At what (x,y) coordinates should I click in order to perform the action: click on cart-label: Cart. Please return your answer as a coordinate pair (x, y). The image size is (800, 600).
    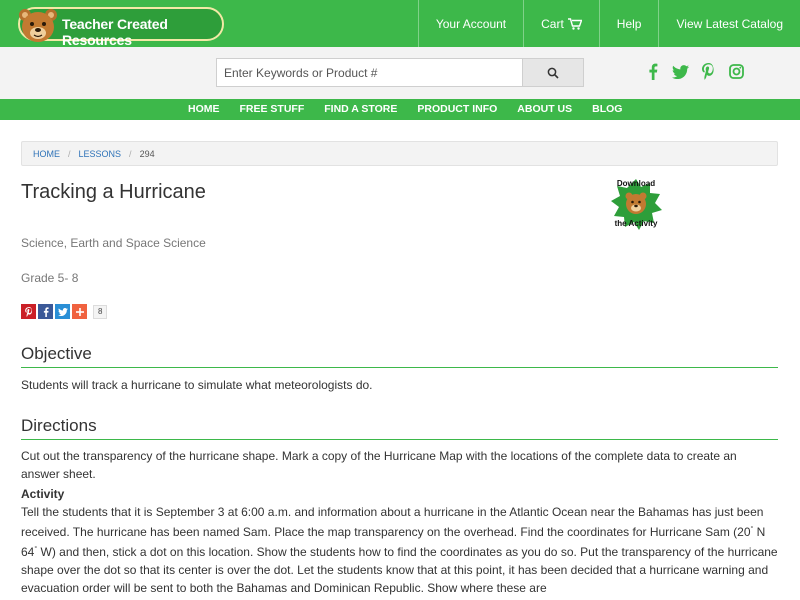
    Looking at the image, I should click on (552, 23).